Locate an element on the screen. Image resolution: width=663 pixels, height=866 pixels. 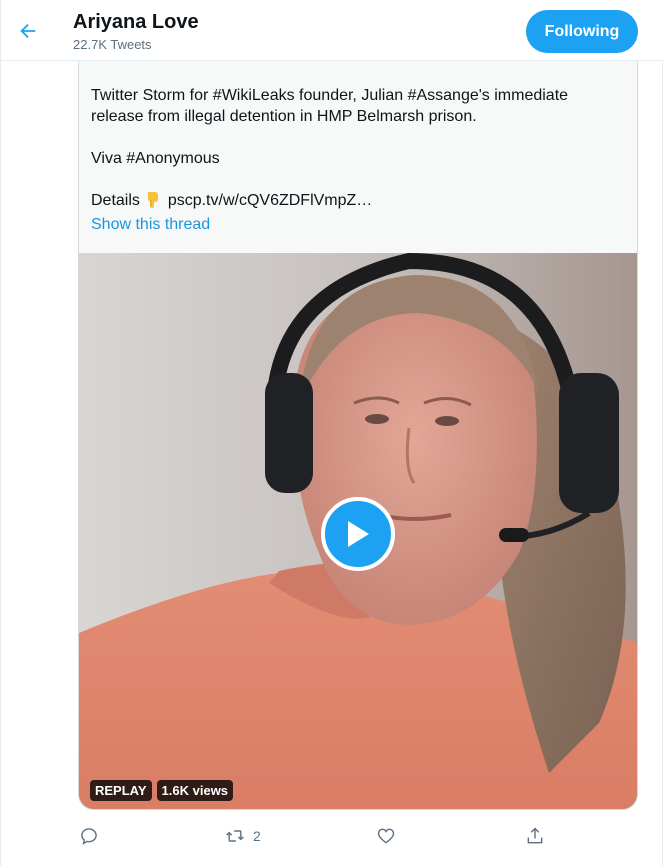
profile-name: Ariyana Love is located at coordinates (136, 22).